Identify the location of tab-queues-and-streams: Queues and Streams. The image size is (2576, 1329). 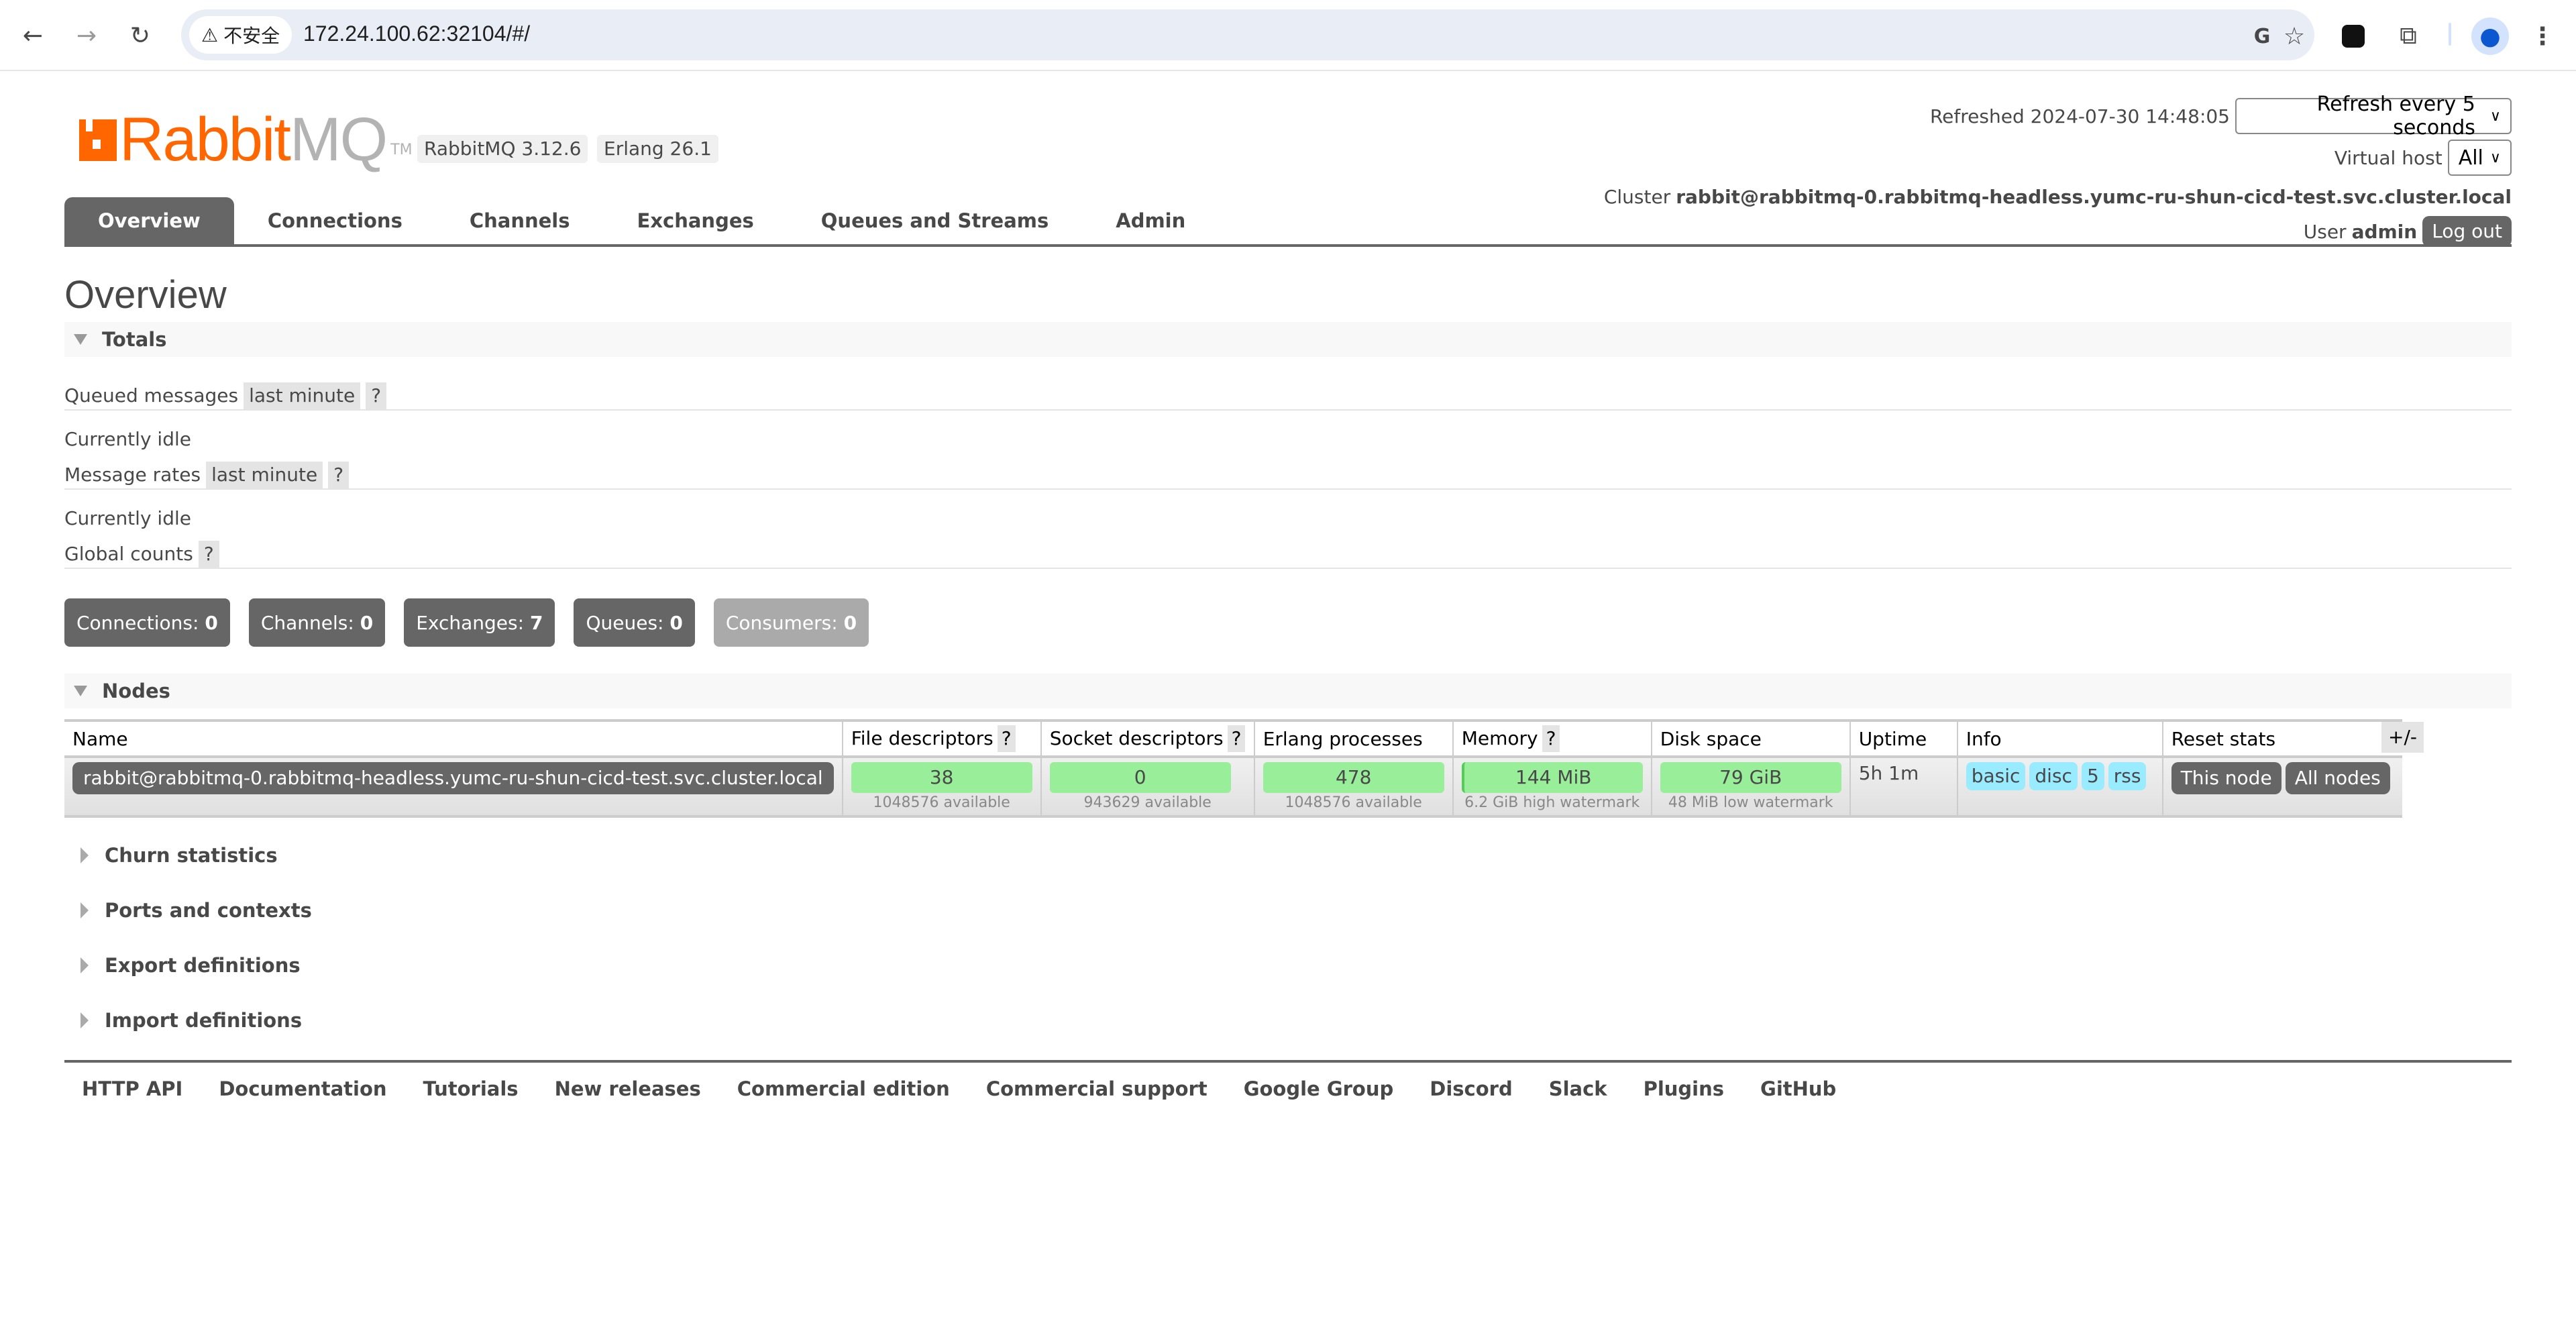
(935, 220).